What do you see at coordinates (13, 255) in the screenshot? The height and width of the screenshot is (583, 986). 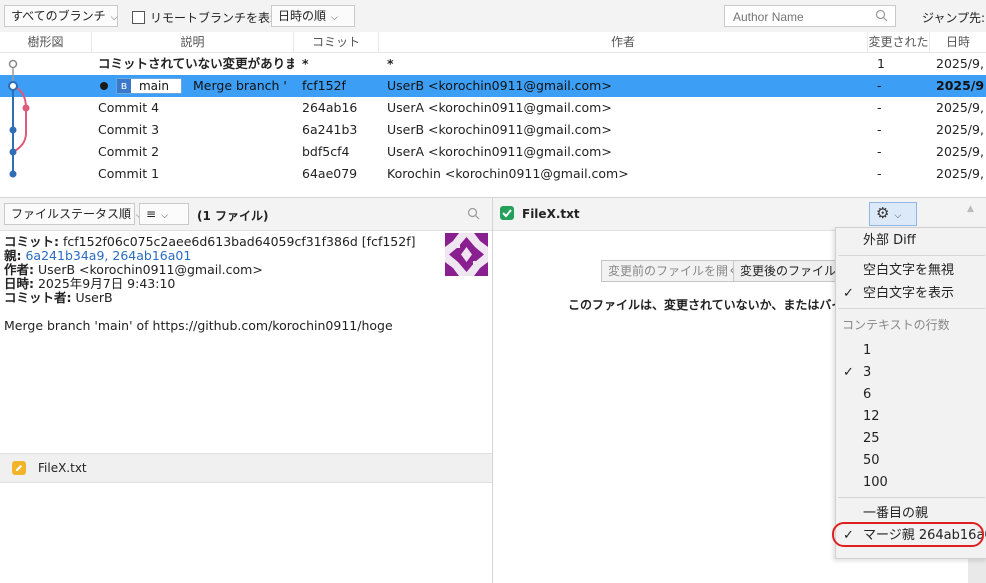 I see `parent-label: 親:` at bounding box center [13, 255].